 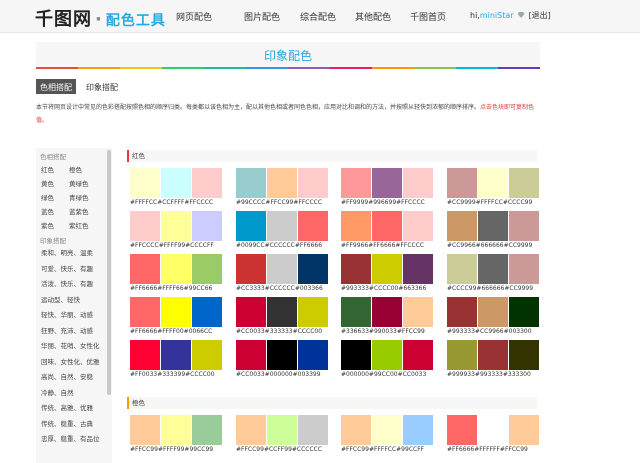 What do you see at coordinates (55, 211) in the screenshot?
I see `sidebar-item: 蓝色` at bounding box center [55, 211].